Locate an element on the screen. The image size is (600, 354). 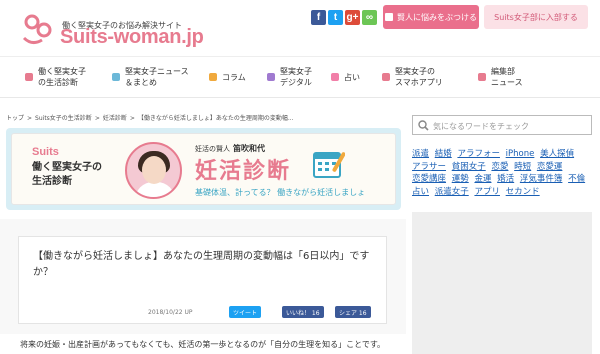
nav-item-1: 堅実女子ニュース ＆まとめ is located at coordinates (150, 77).